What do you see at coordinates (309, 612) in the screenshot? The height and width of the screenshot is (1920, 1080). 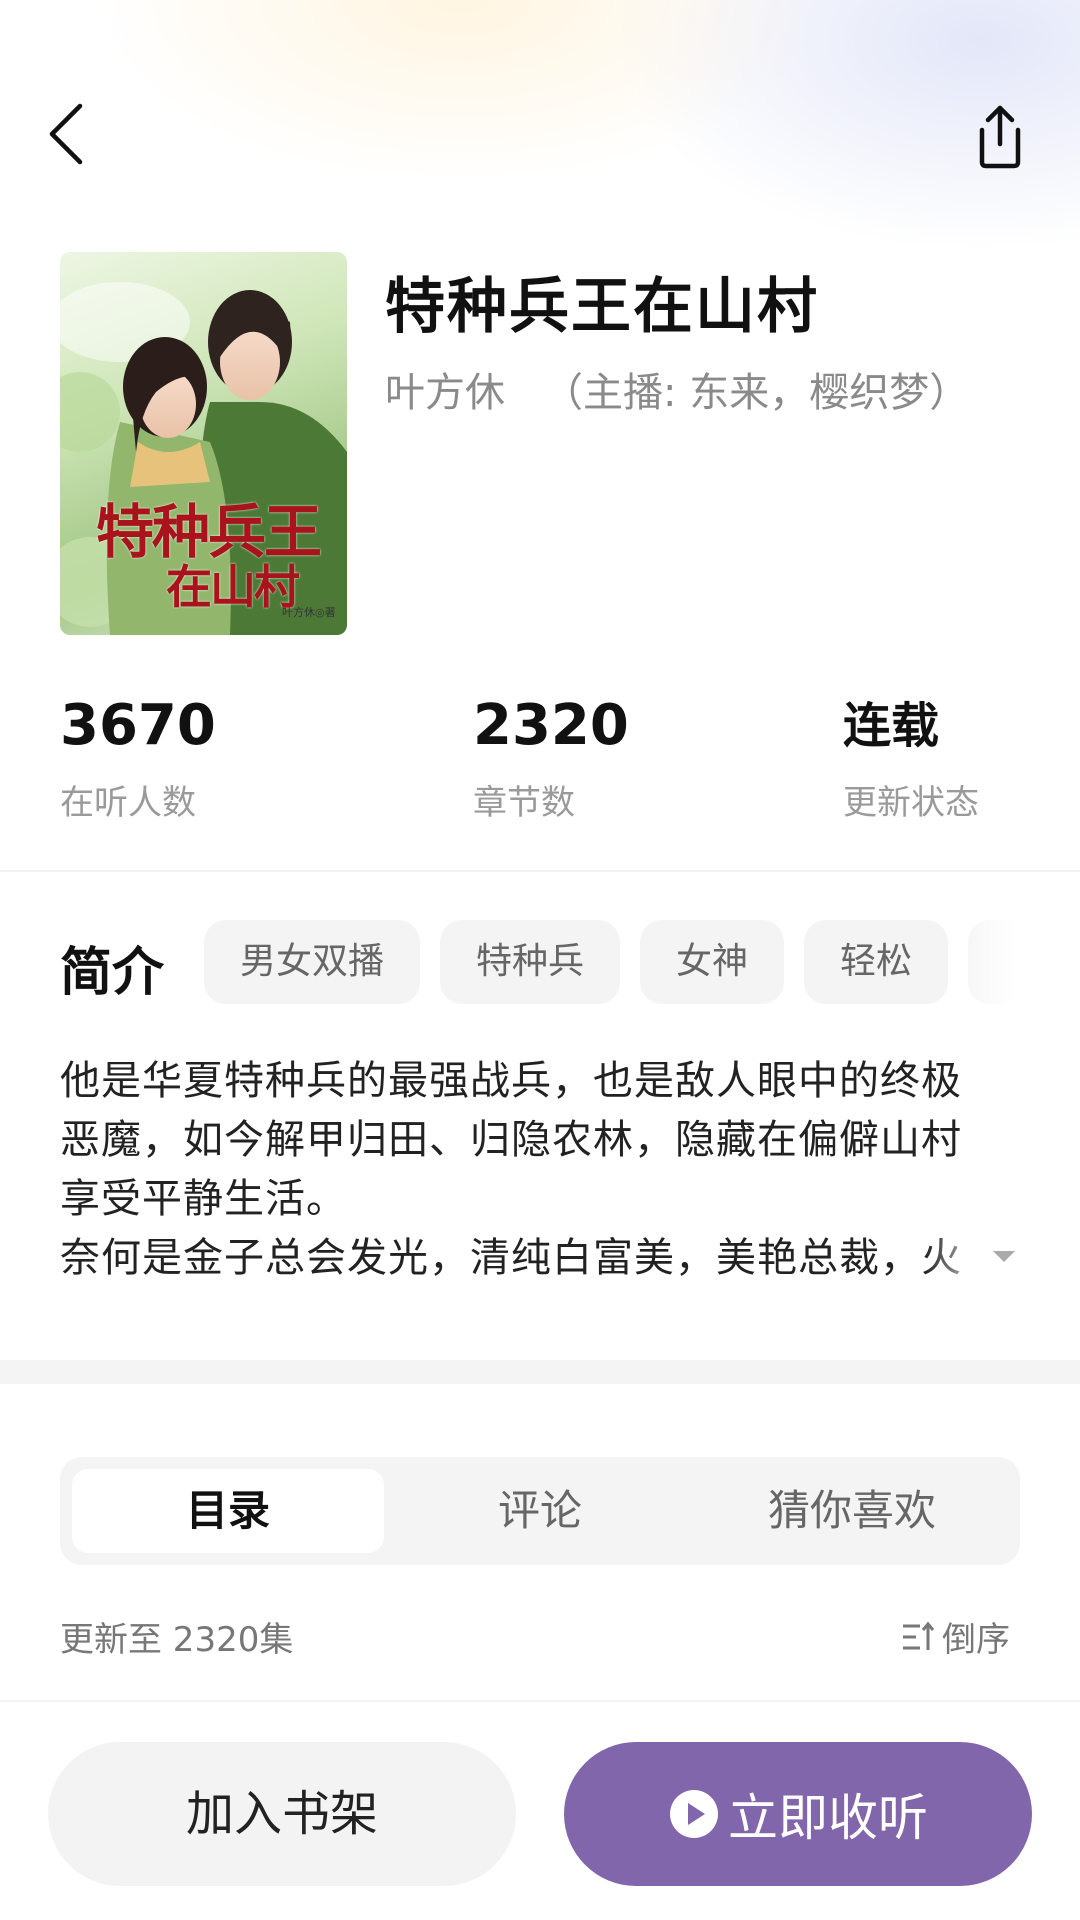 I see `cover-author-mark: 叶方休◎著` at bounding box center [309, 612].